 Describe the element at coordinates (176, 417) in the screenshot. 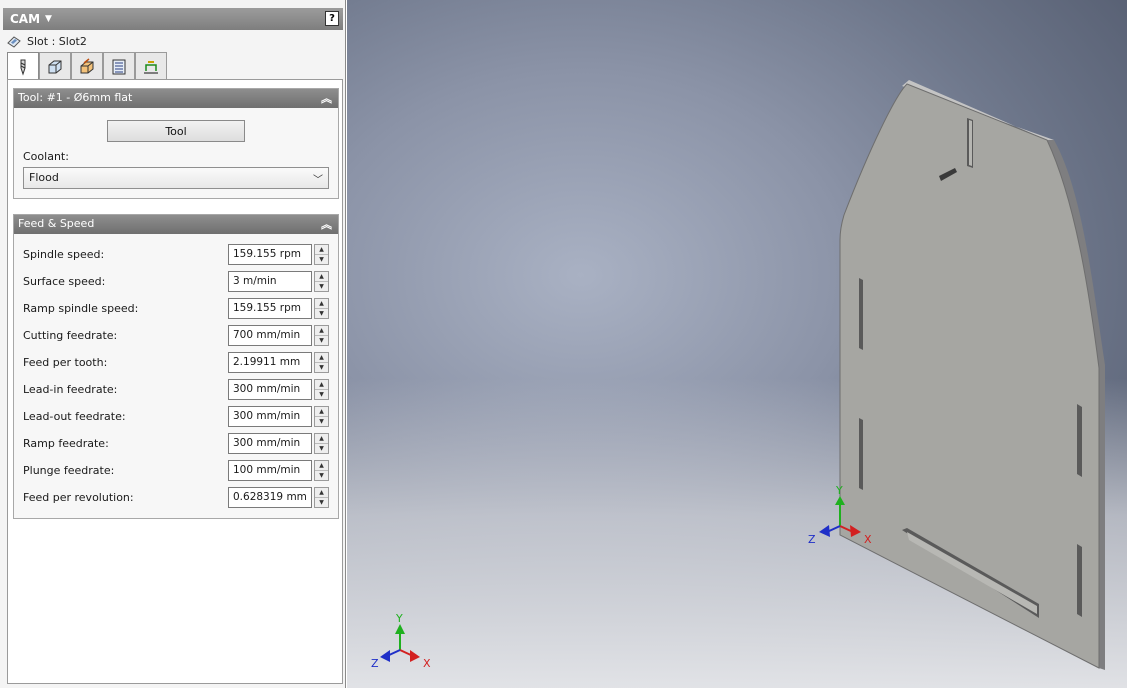

I see `lead-out-feedrate-row: Lead-out feedrate: 300 mm/min ▲ ▼` at that location.